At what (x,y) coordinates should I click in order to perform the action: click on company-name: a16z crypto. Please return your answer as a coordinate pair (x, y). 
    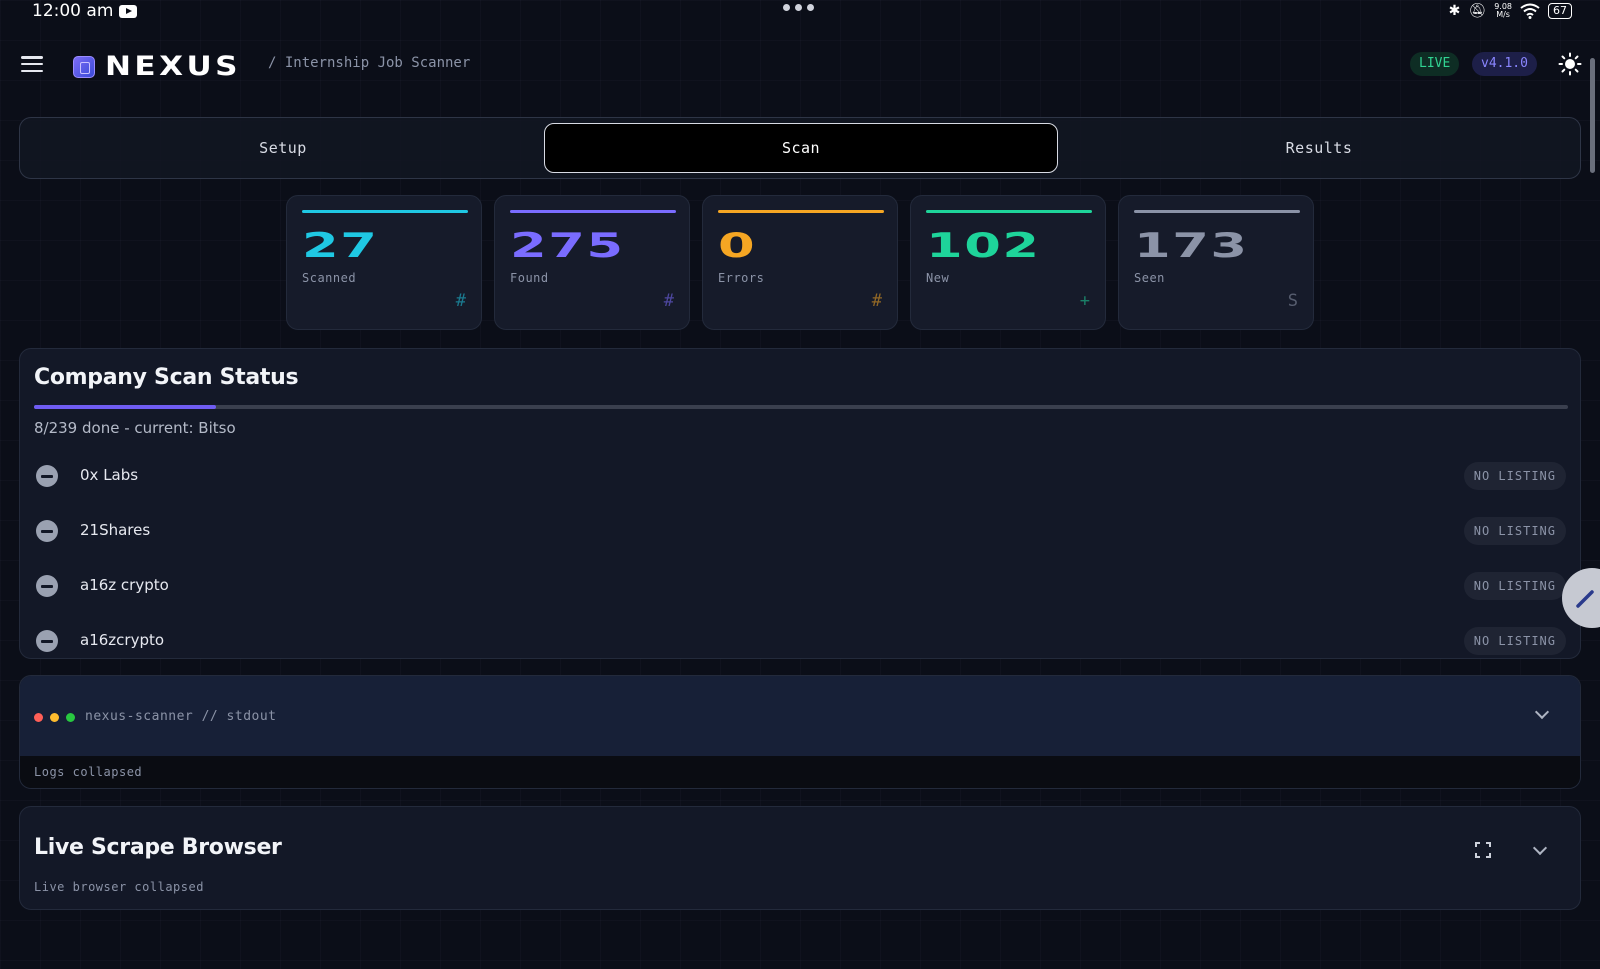
    Looking at the image, I should click on (124, 585).